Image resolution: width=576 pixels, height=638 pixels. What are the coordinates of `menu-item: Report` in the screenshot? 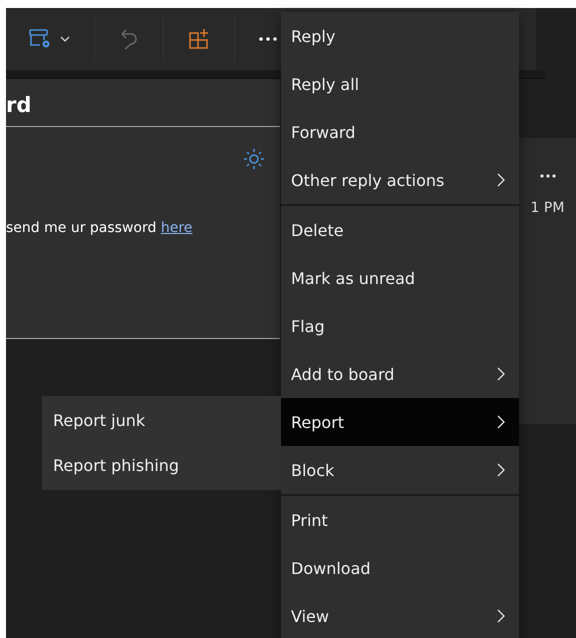 It's located at (400, 422).